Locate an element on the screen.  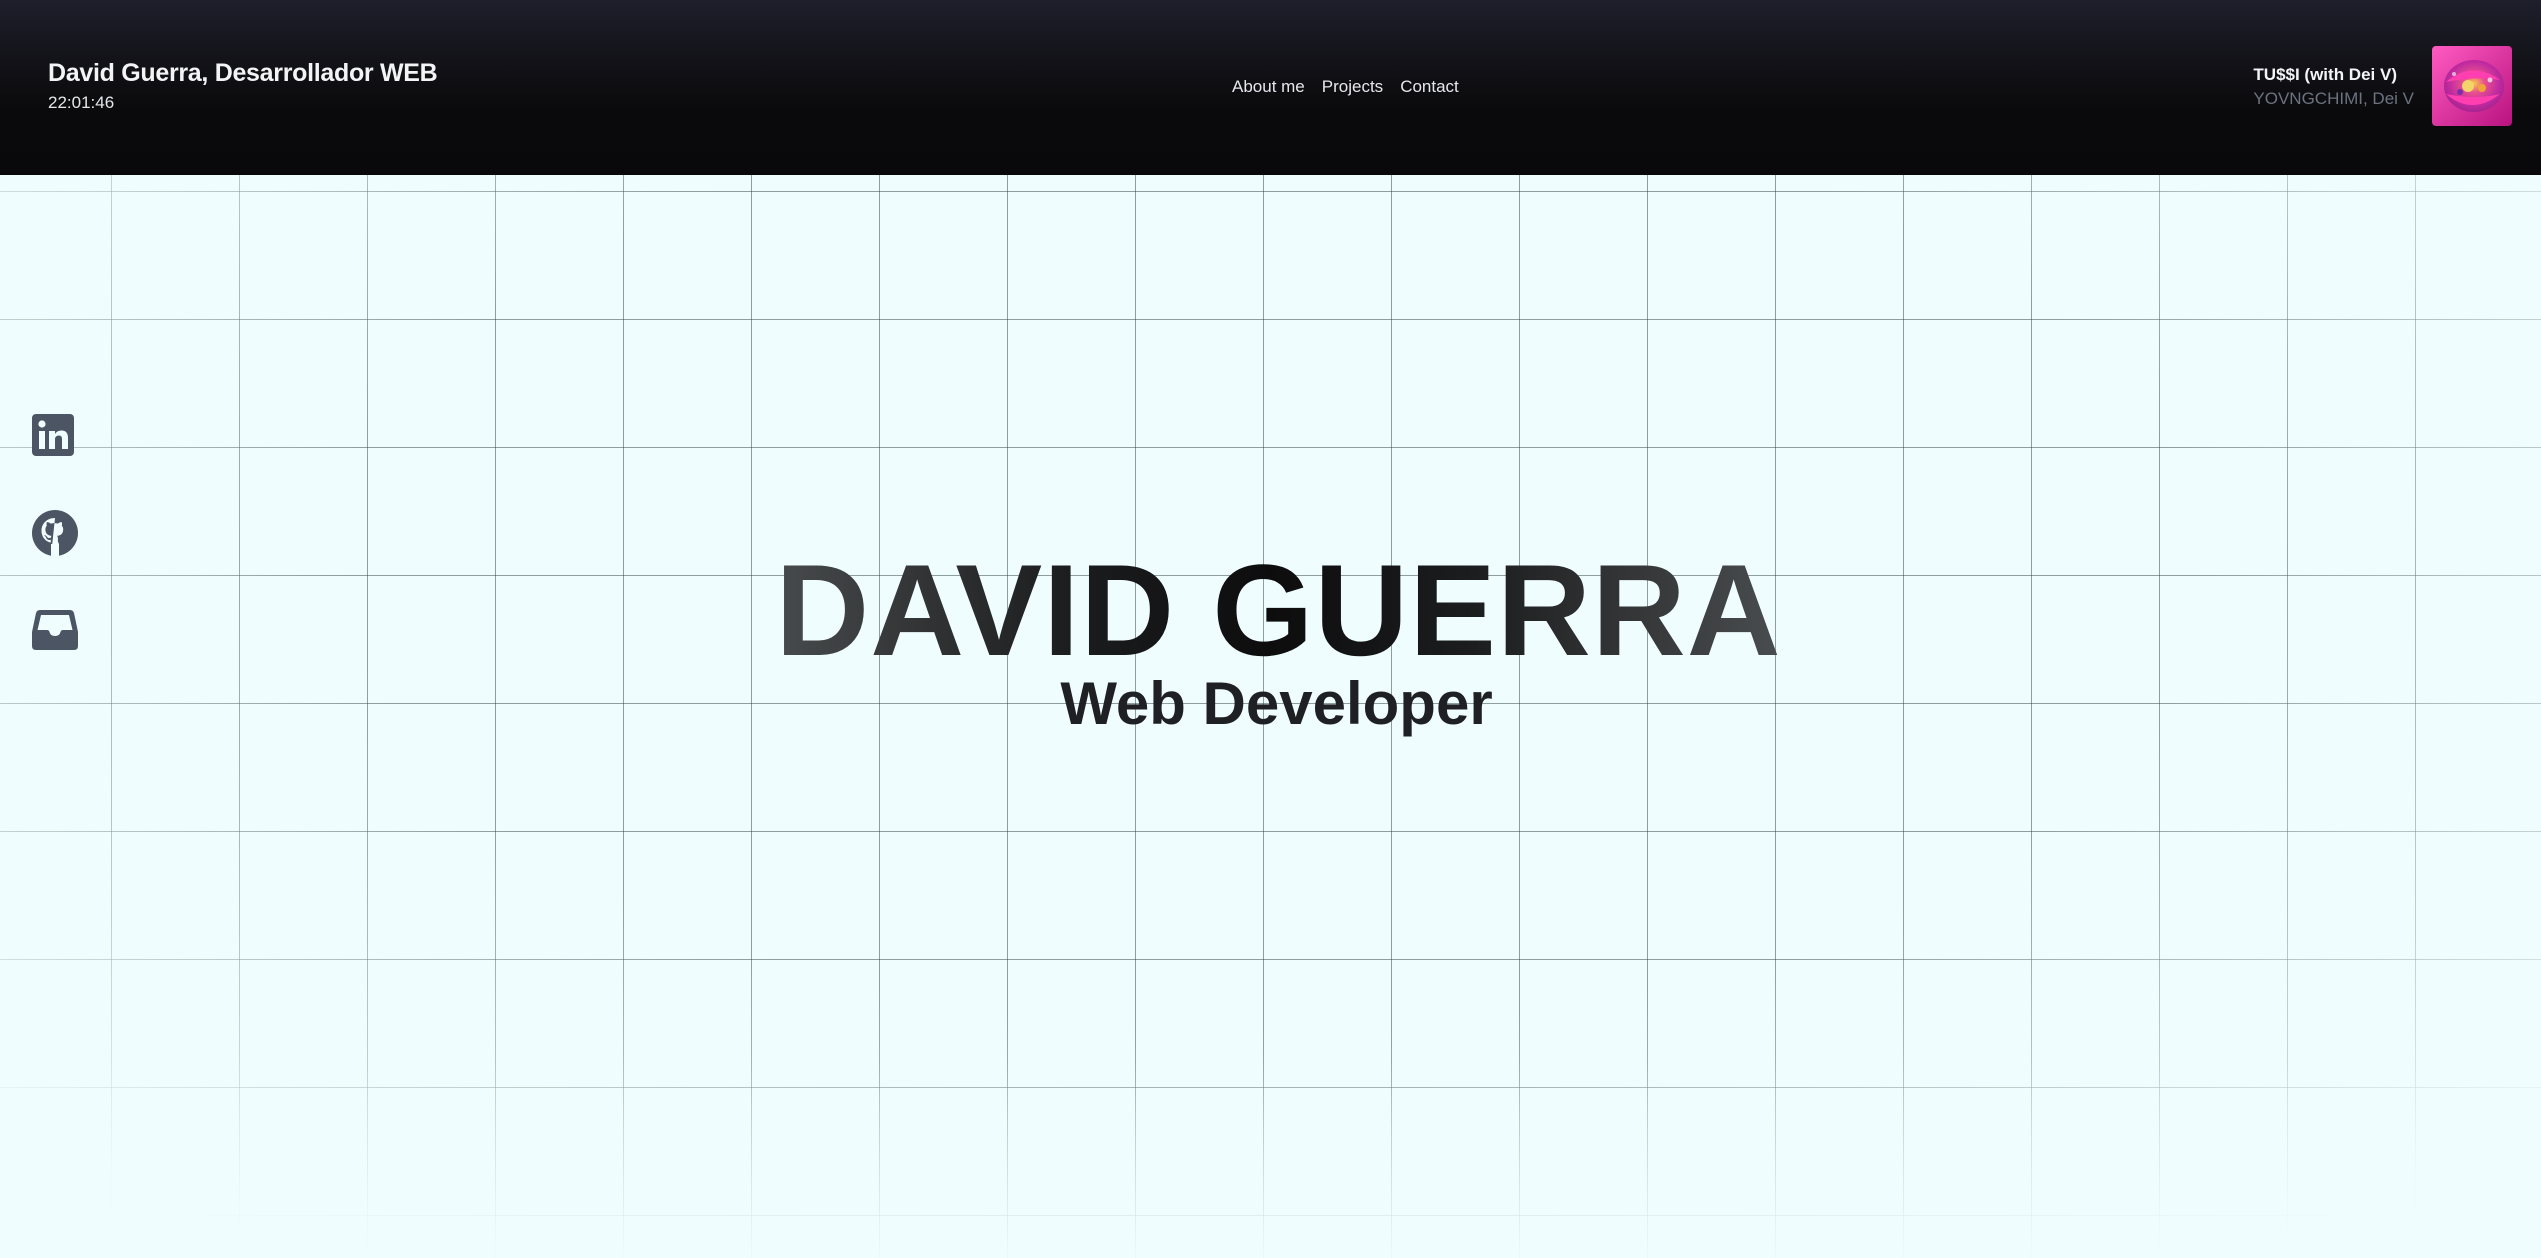
nav-link-about-me: About me is located at coordinates (1268, 87).